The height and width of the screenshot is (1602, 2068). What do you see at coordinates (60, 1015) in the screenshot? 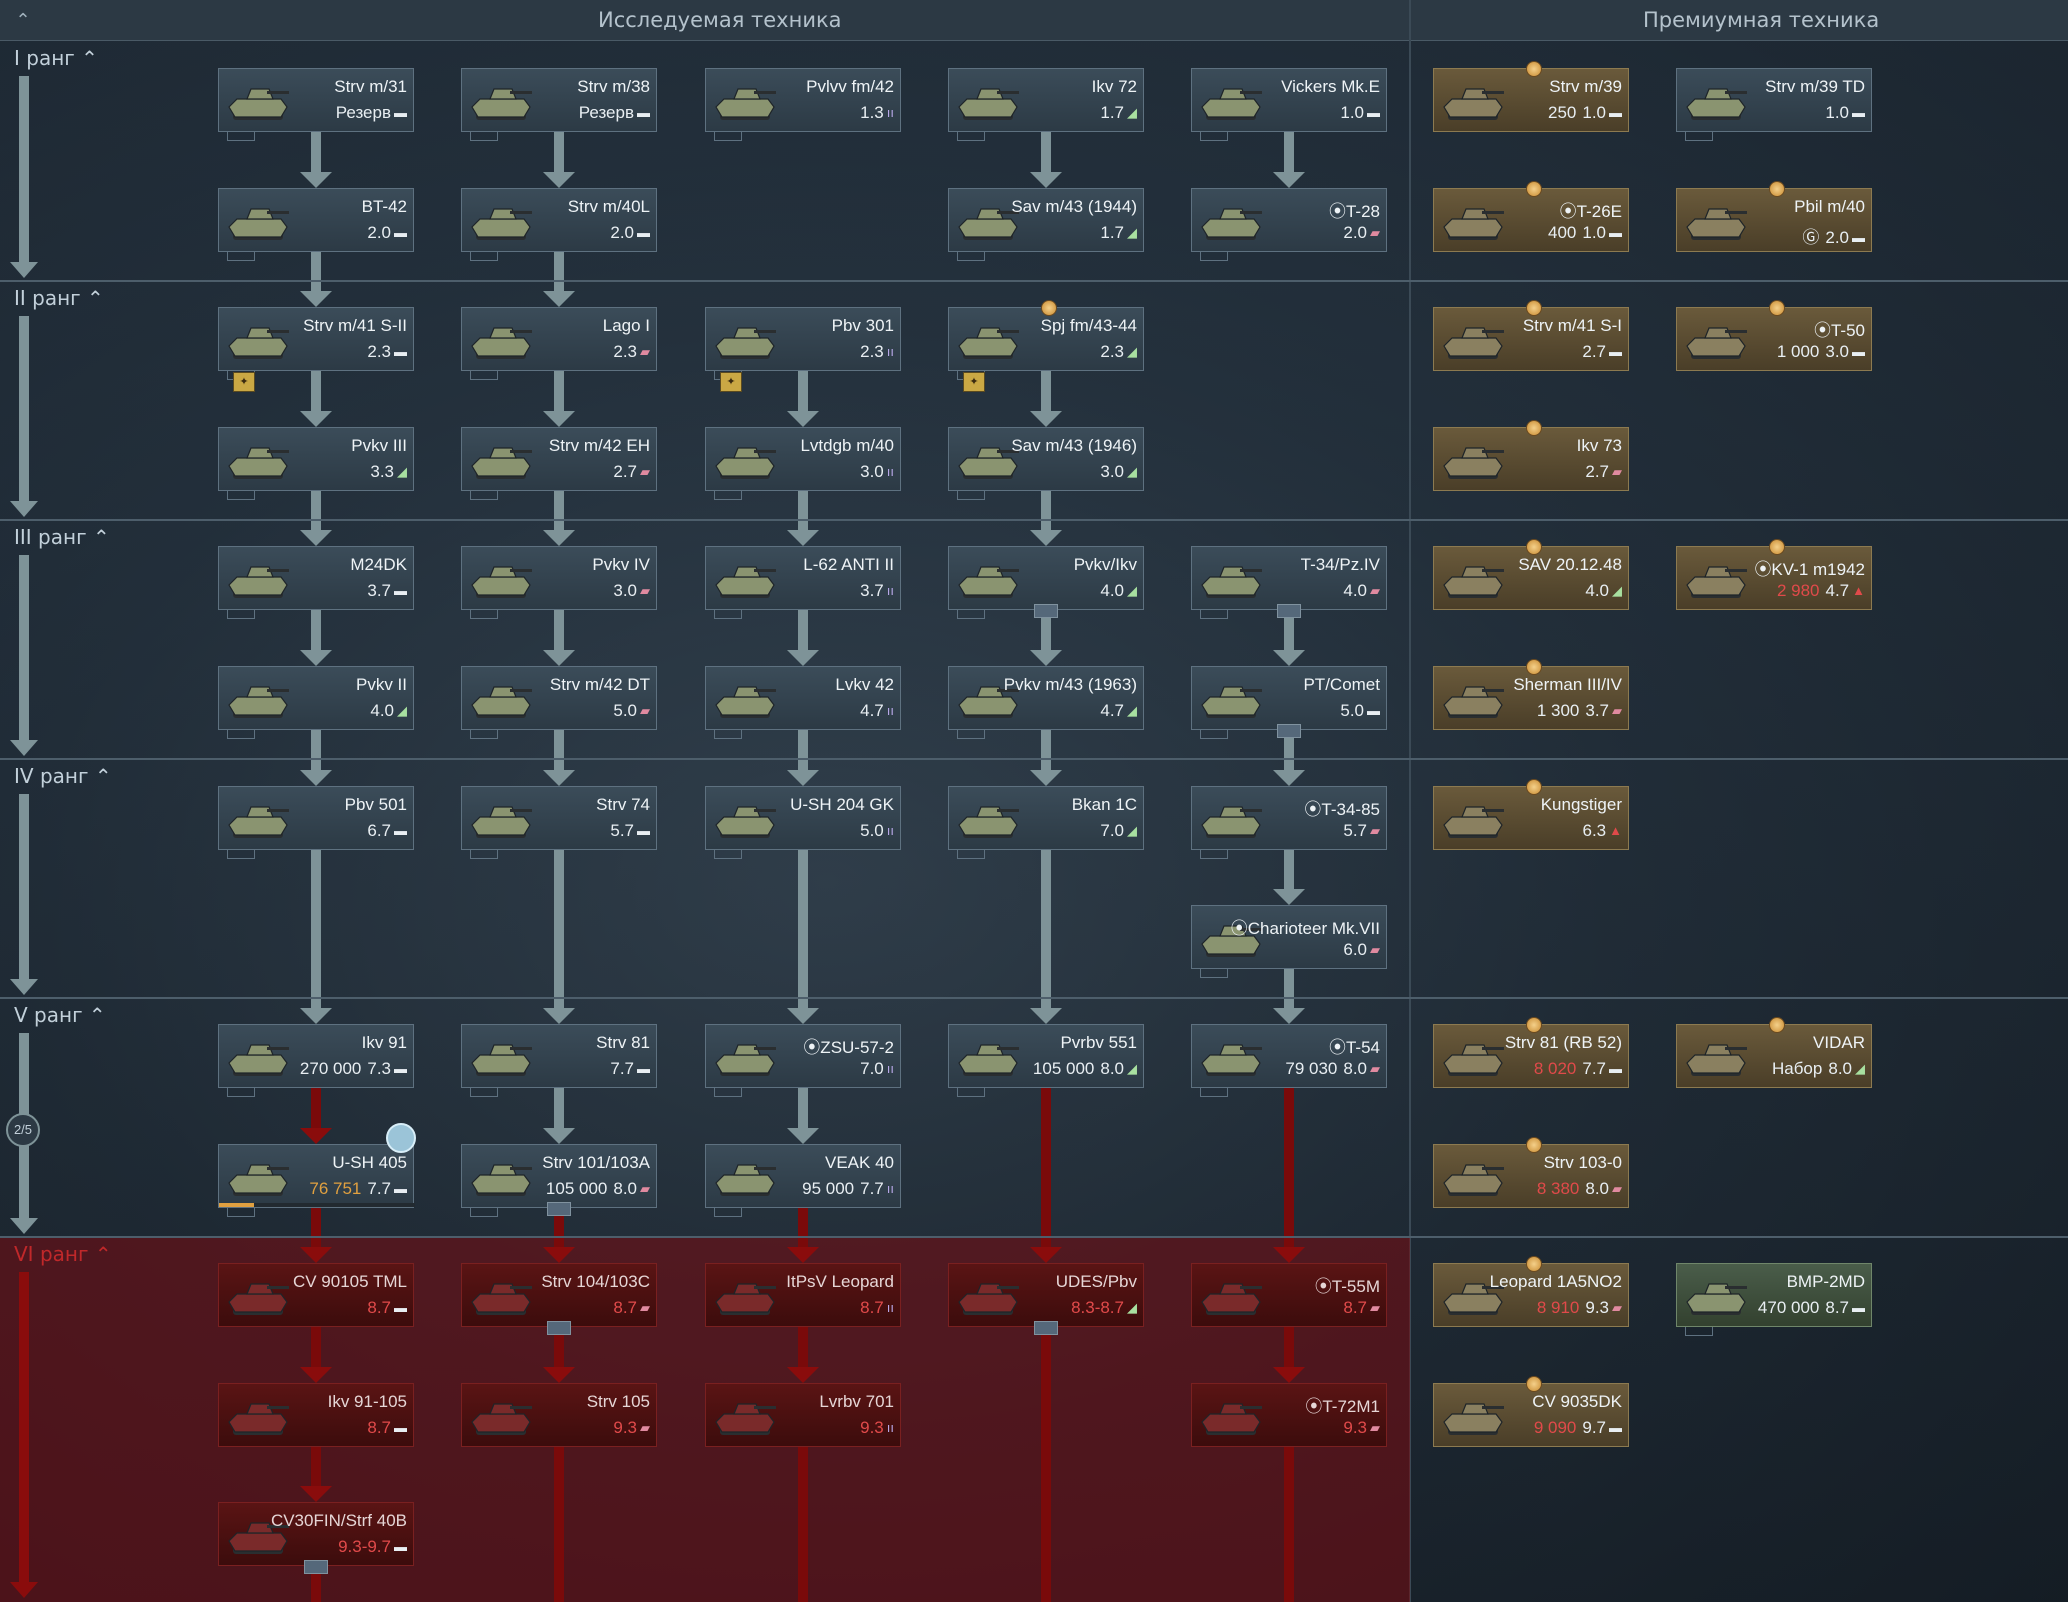
I see `rank-label: V ранг ⌃` at bounding box center [60, 1015].